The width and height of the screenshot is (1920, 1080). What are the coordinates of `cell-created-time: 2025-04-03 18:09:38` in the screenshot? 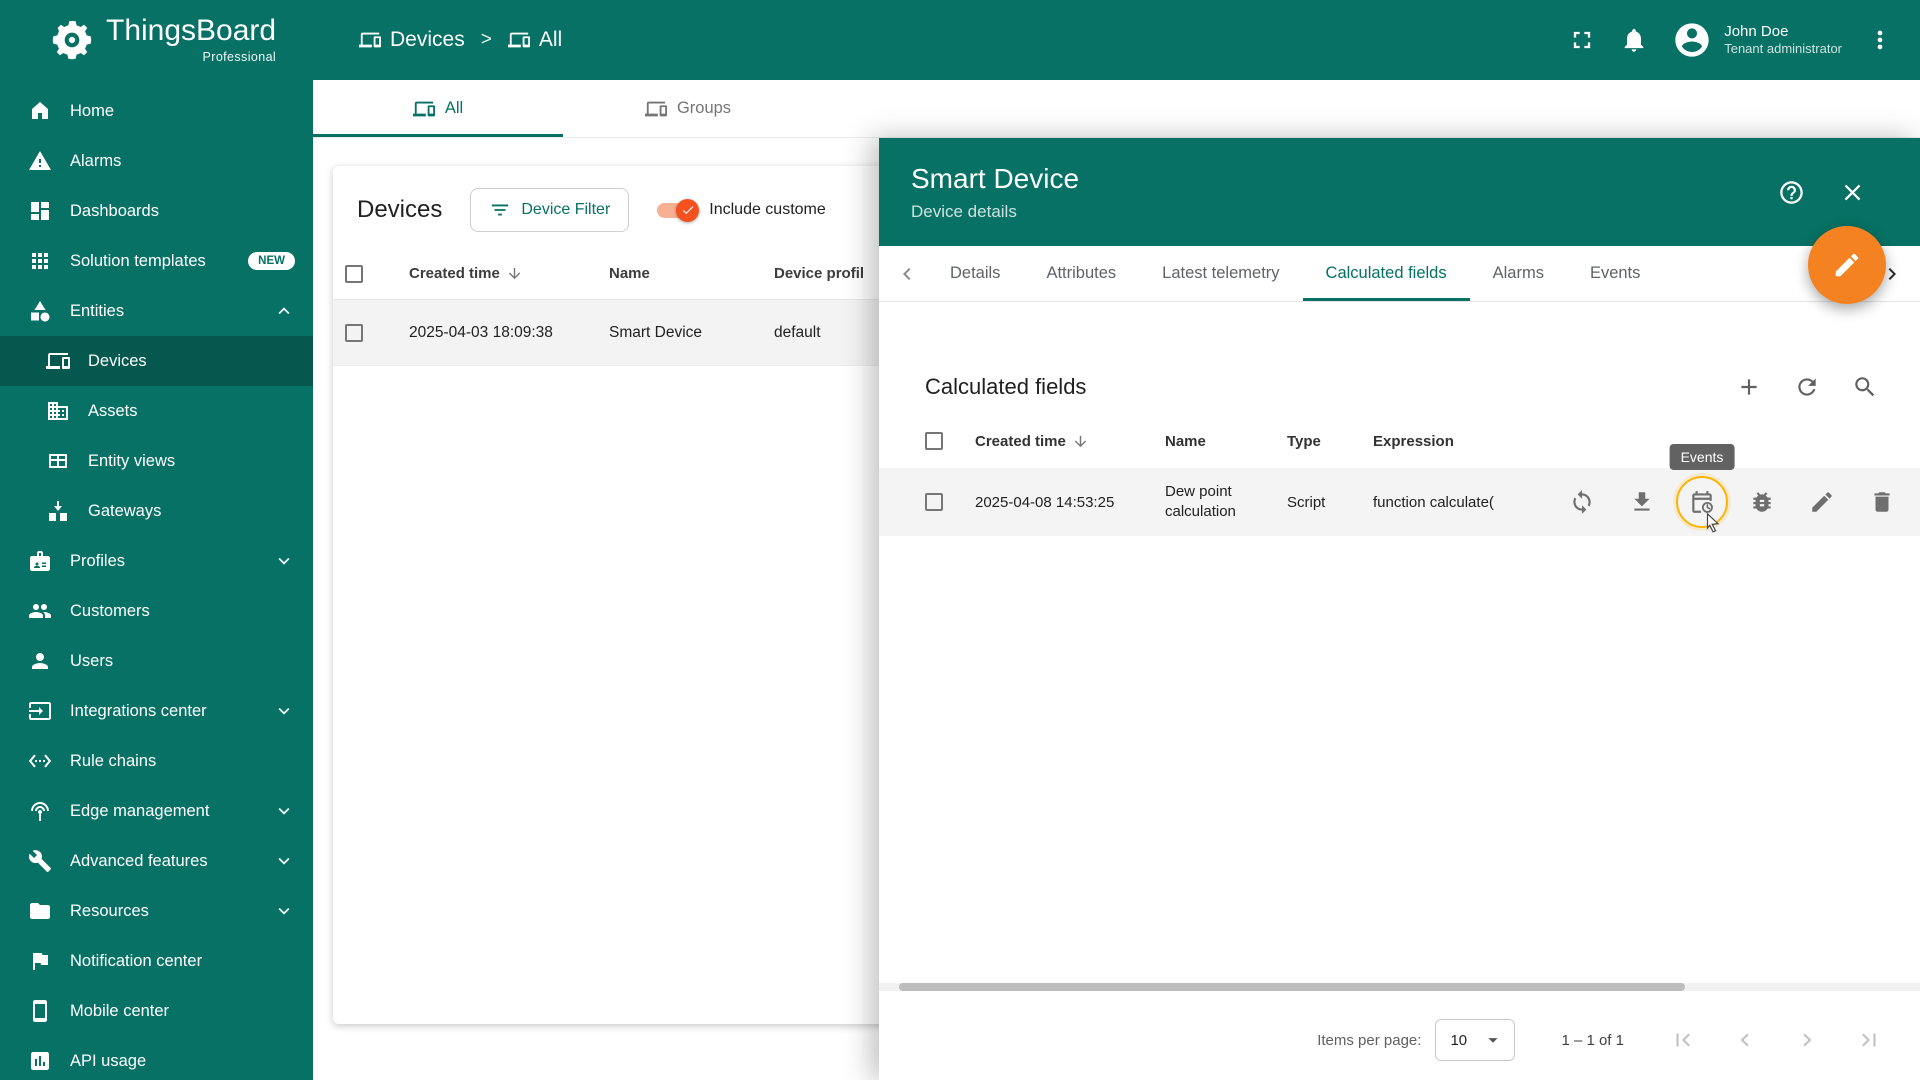 It's located at (481, 332).